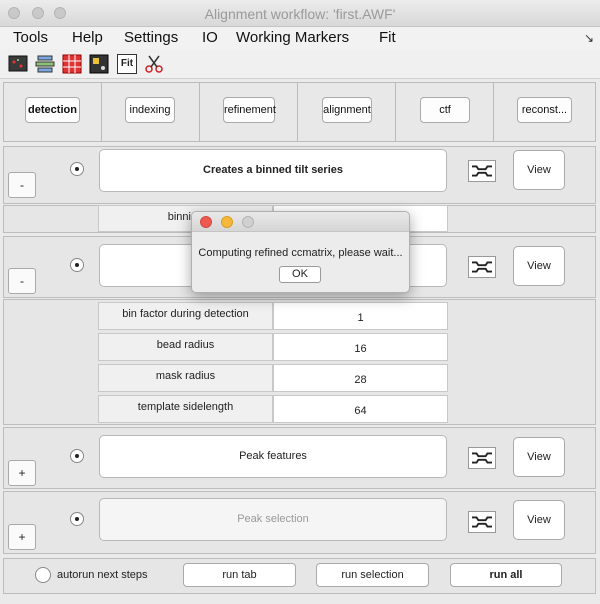 The height and width of the screenshot is (604, 600). I want to click on run-selection-button: run selection, so click(372, 575).